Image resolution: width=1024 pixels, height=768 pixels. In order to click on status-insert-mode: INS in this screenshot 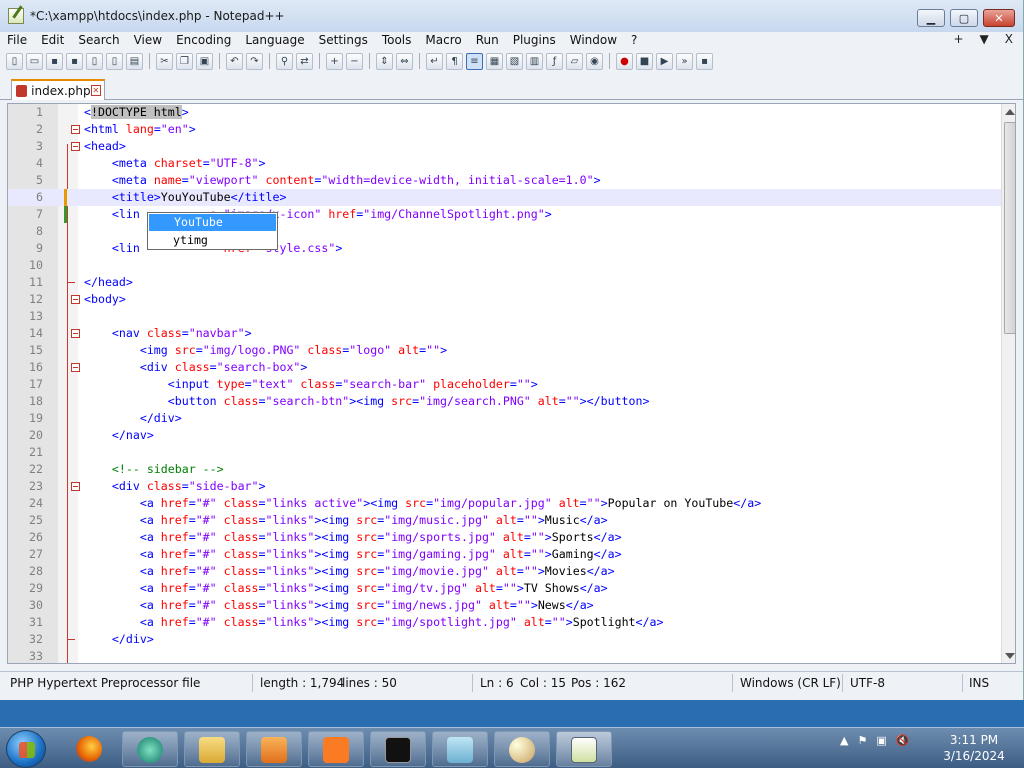, I will do `click(979, 683)`.